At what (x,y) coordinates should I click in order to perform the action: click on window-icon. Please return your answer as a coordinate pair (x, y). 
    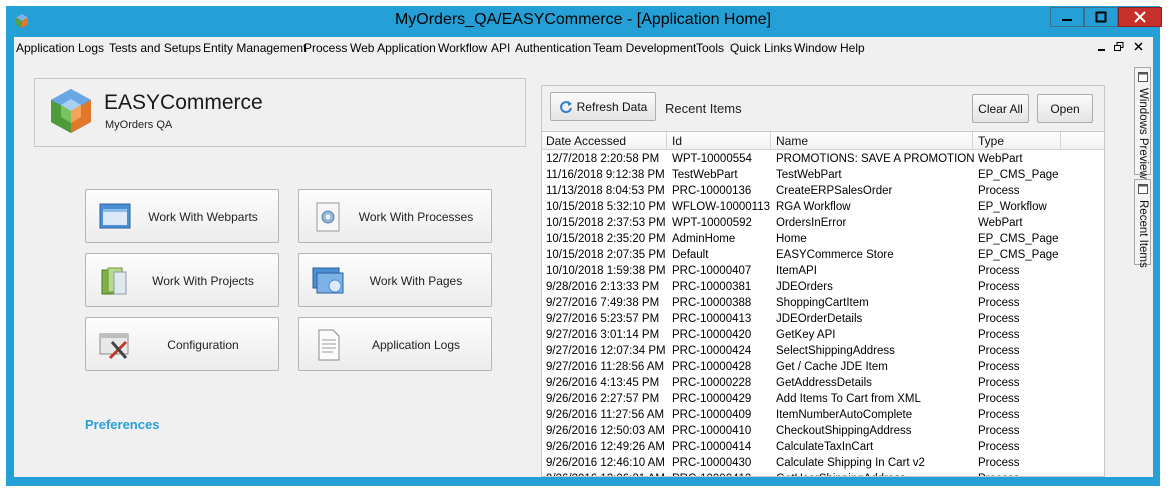
    Looking at the image, I should click on (1143, 189).